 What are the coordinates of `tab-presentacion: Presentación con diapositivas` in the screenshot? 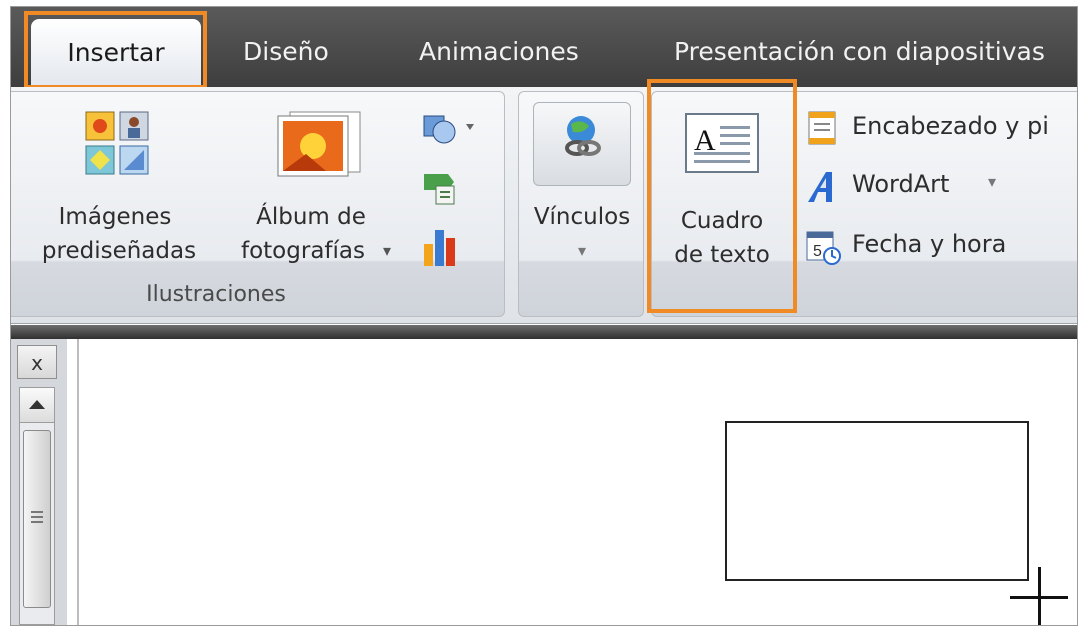 It's located at (859, 52).